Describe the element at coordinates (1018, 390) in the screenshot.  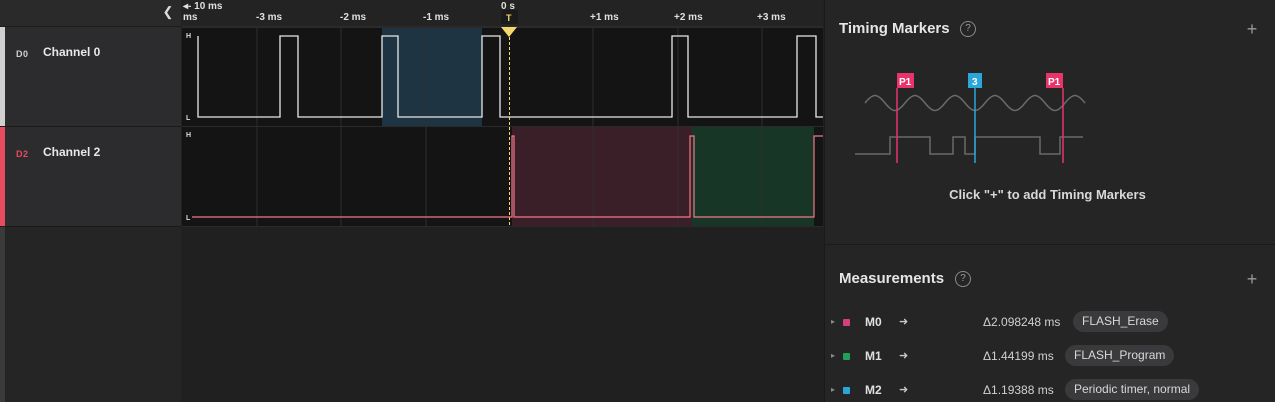
I see `measurement-delta: Δ1.19388 ms` at that location.